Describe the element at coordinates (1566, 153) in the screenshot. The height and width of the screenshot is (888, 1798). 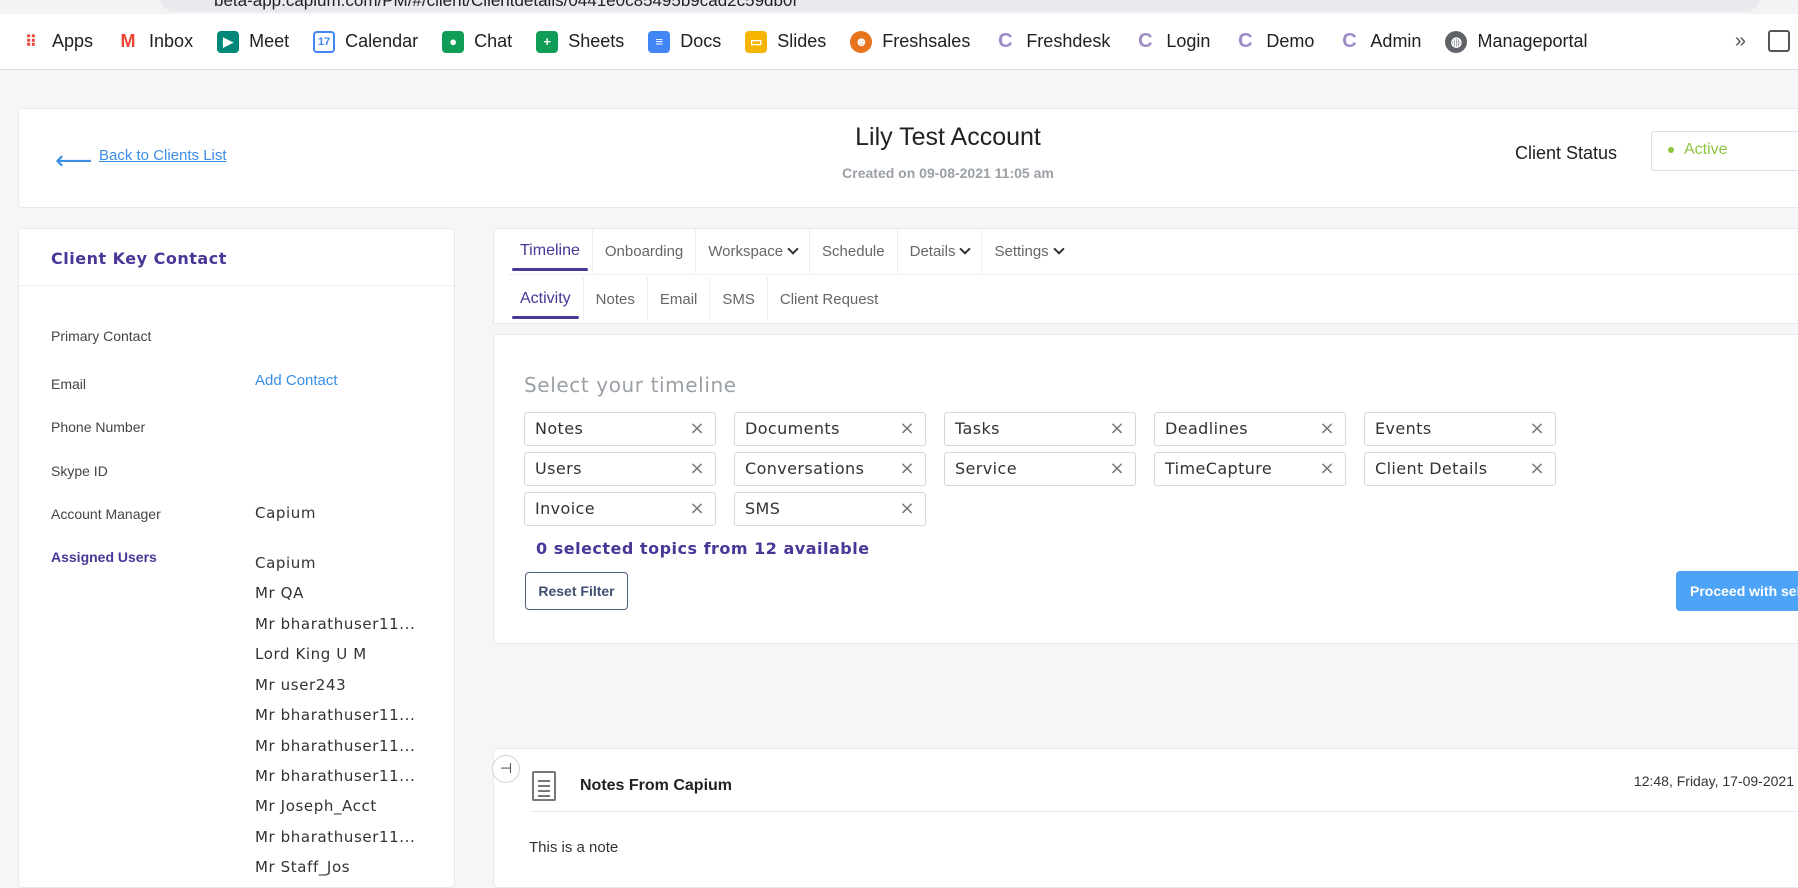
I see `client-status-label: Client Status` at that location.